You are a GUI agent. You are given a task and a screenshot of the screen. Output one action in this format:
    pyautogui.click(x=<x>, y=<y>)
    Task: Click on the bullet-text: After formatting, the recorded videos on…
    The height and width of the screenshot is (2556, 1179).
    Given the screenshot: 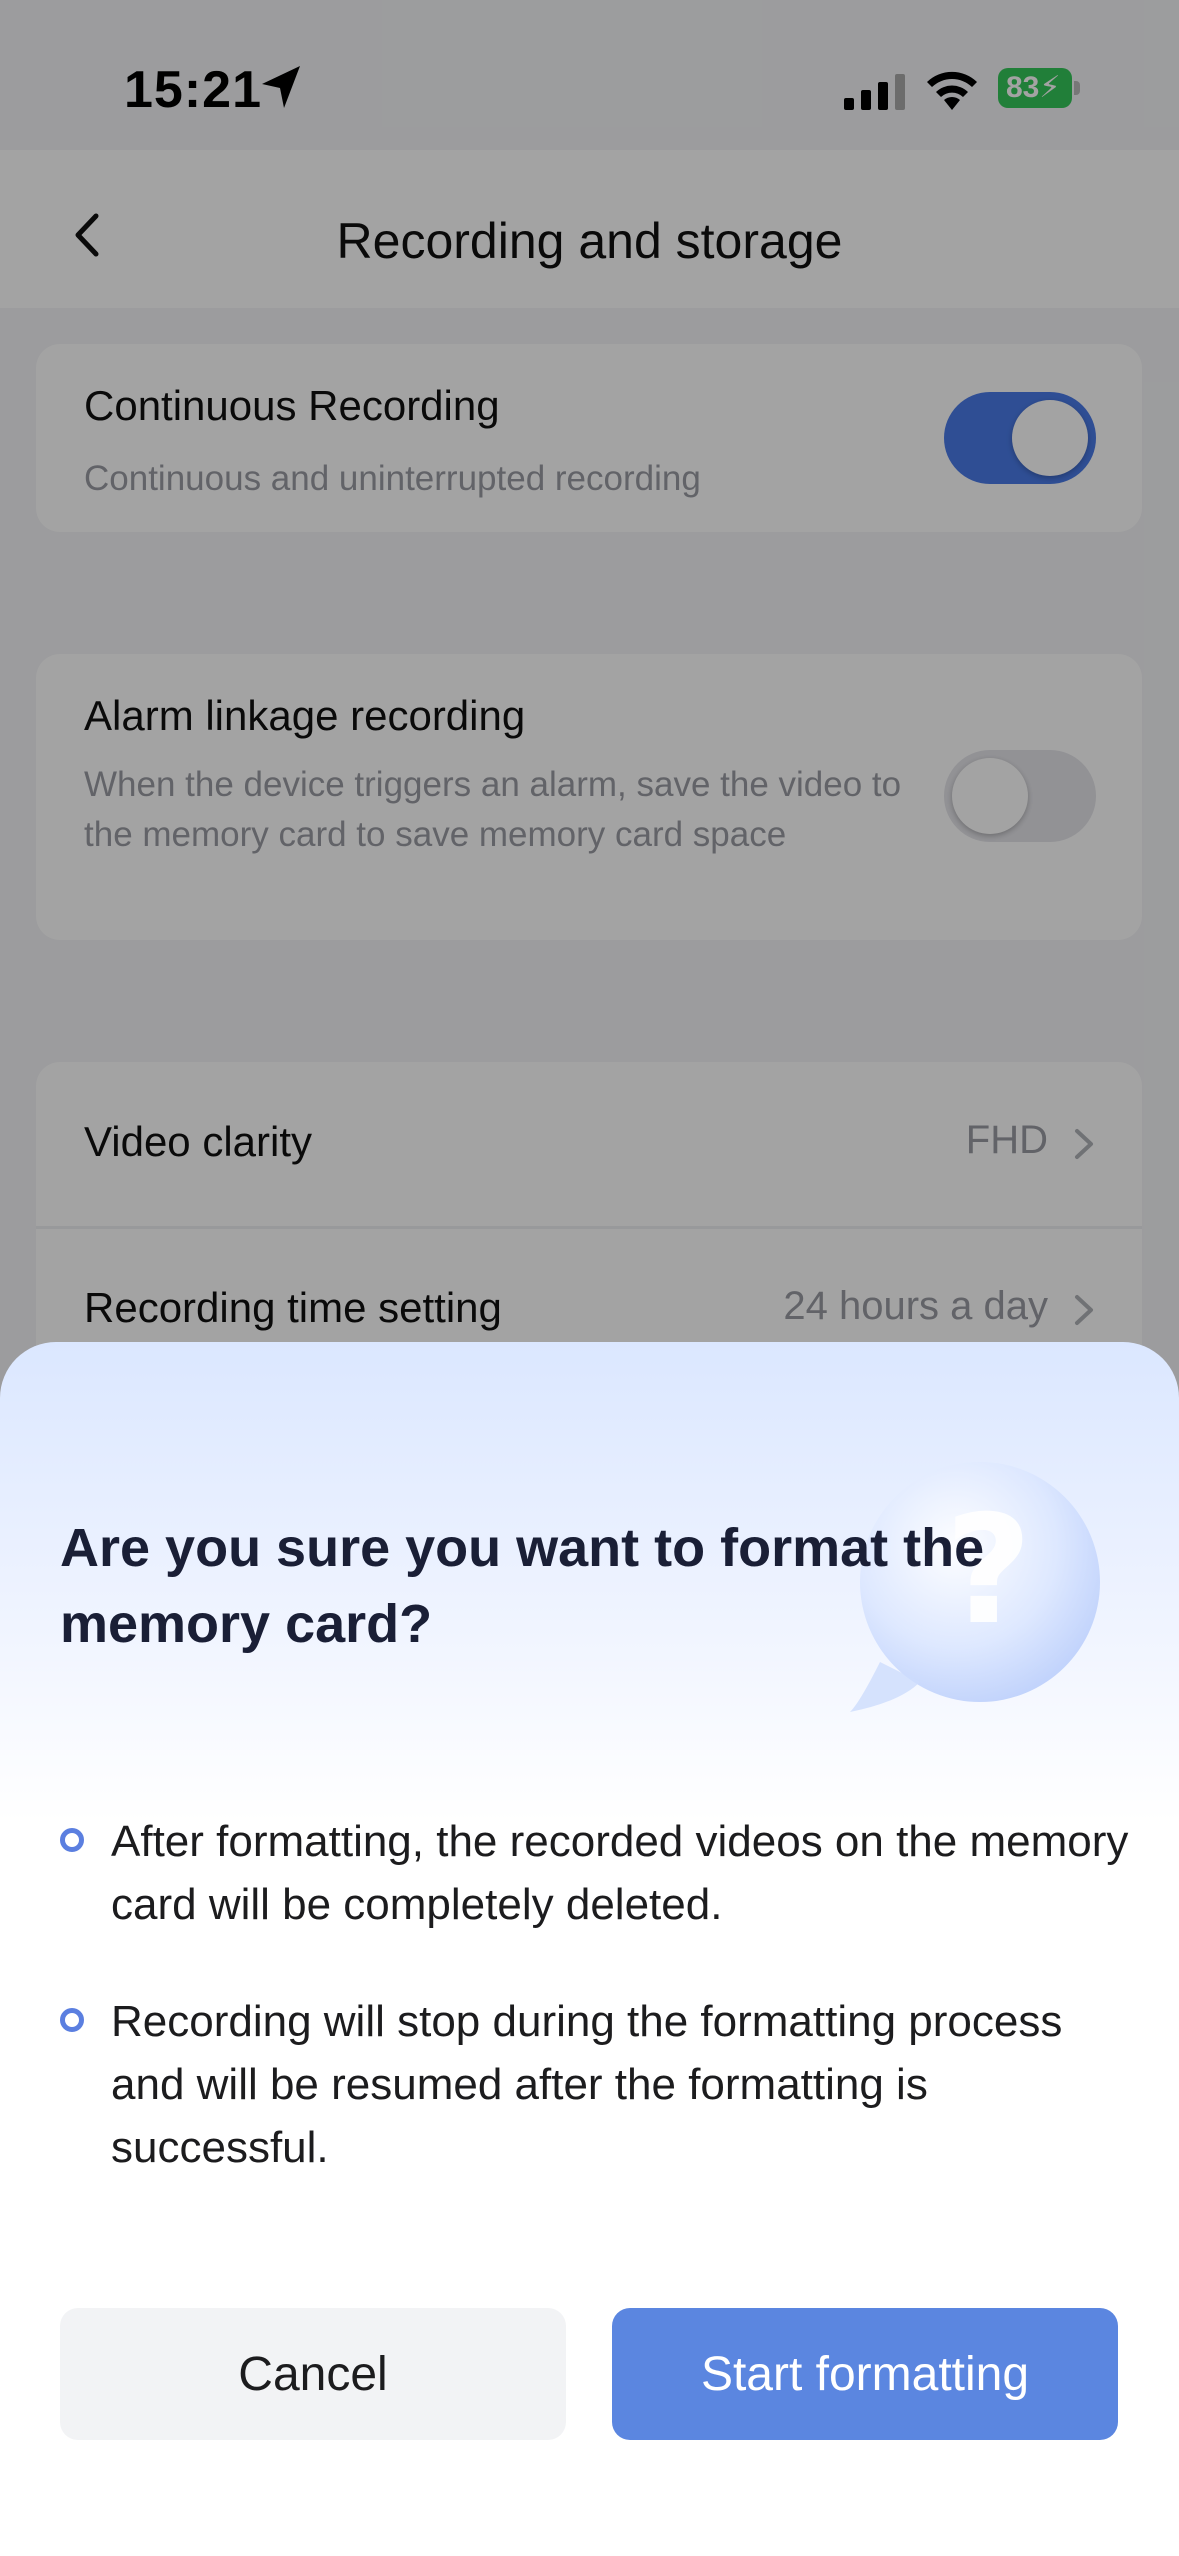 What is the action you would take?
    pyautogui.click(x=620, y=1873)
    